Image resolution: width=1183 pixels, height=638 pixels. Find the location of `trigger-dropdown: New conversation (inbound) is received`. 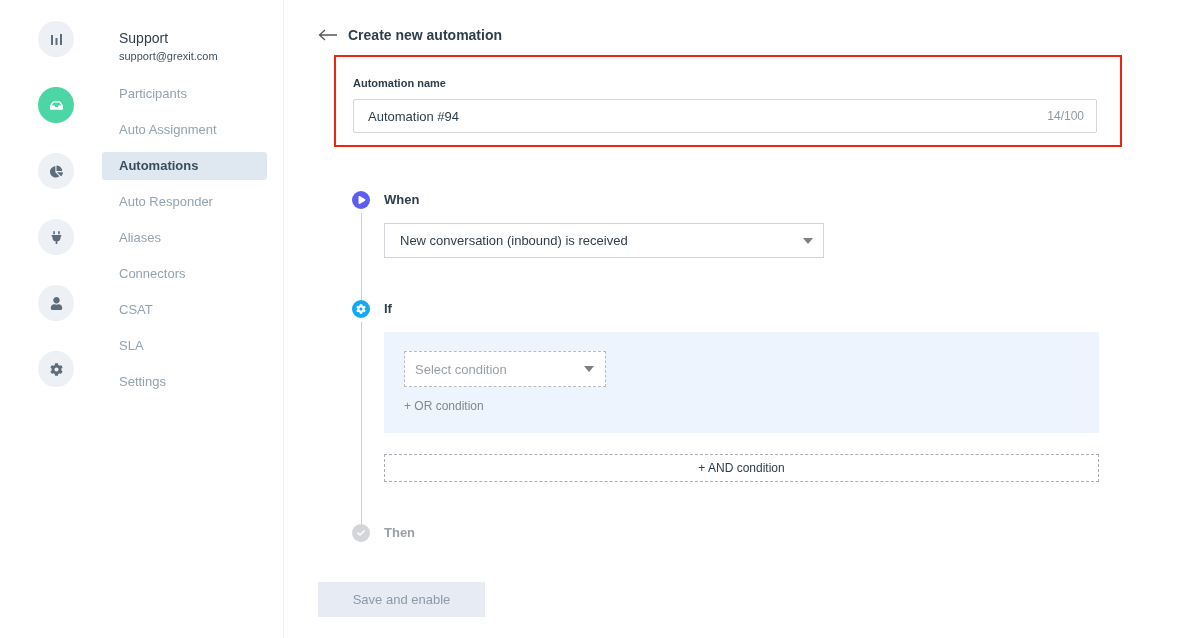

trigger-dropdown: New conversation (inbound) is received is located at coordinates (604, 240).